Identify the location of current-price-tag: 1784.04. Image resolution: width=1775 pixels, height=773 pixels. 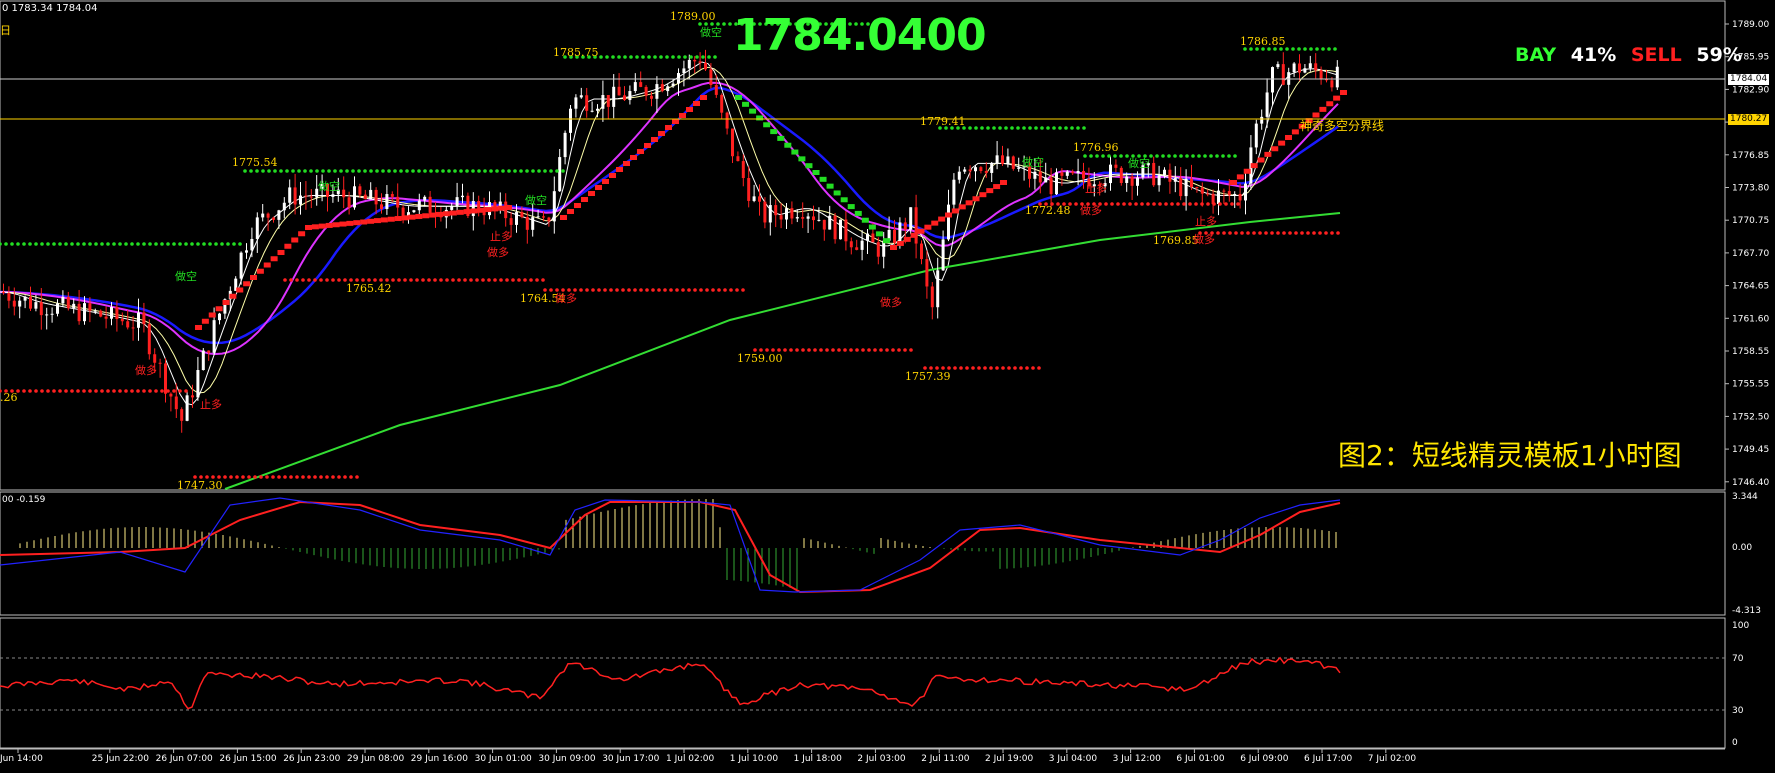
(1749, 79).